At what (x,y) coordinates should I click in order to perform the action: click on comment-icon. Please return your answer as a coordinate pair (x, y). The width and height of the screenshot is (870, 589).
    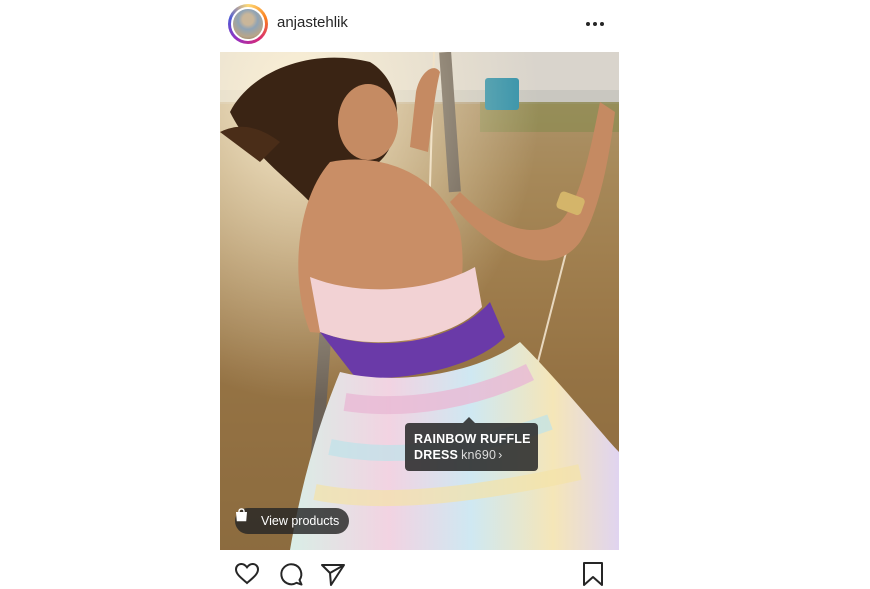
    Looking at the image, I should click on (291, 574).